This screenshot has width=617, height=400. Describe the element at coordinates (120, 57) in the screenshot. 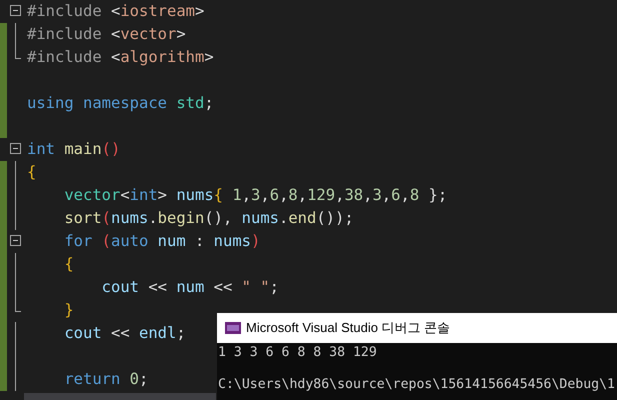

I see `code-line: #include <algorithm>` at that location.